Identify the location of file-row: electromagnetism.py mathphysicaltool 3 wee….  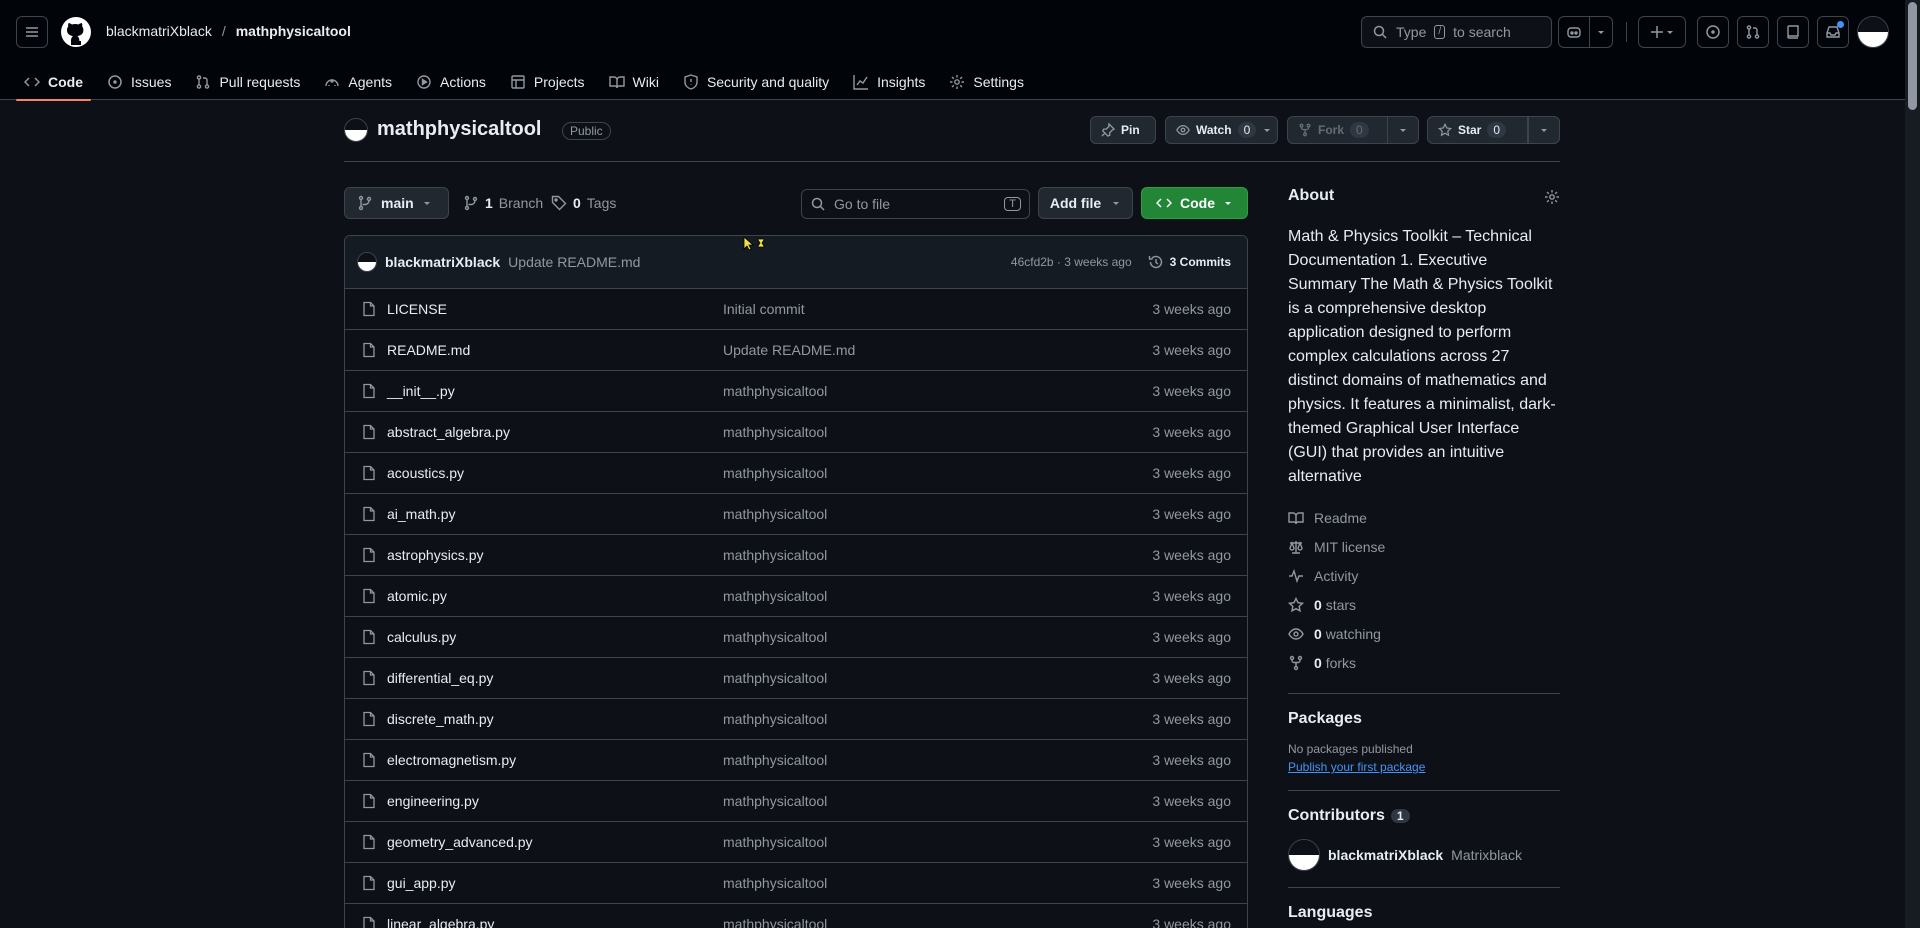
(796, 760).